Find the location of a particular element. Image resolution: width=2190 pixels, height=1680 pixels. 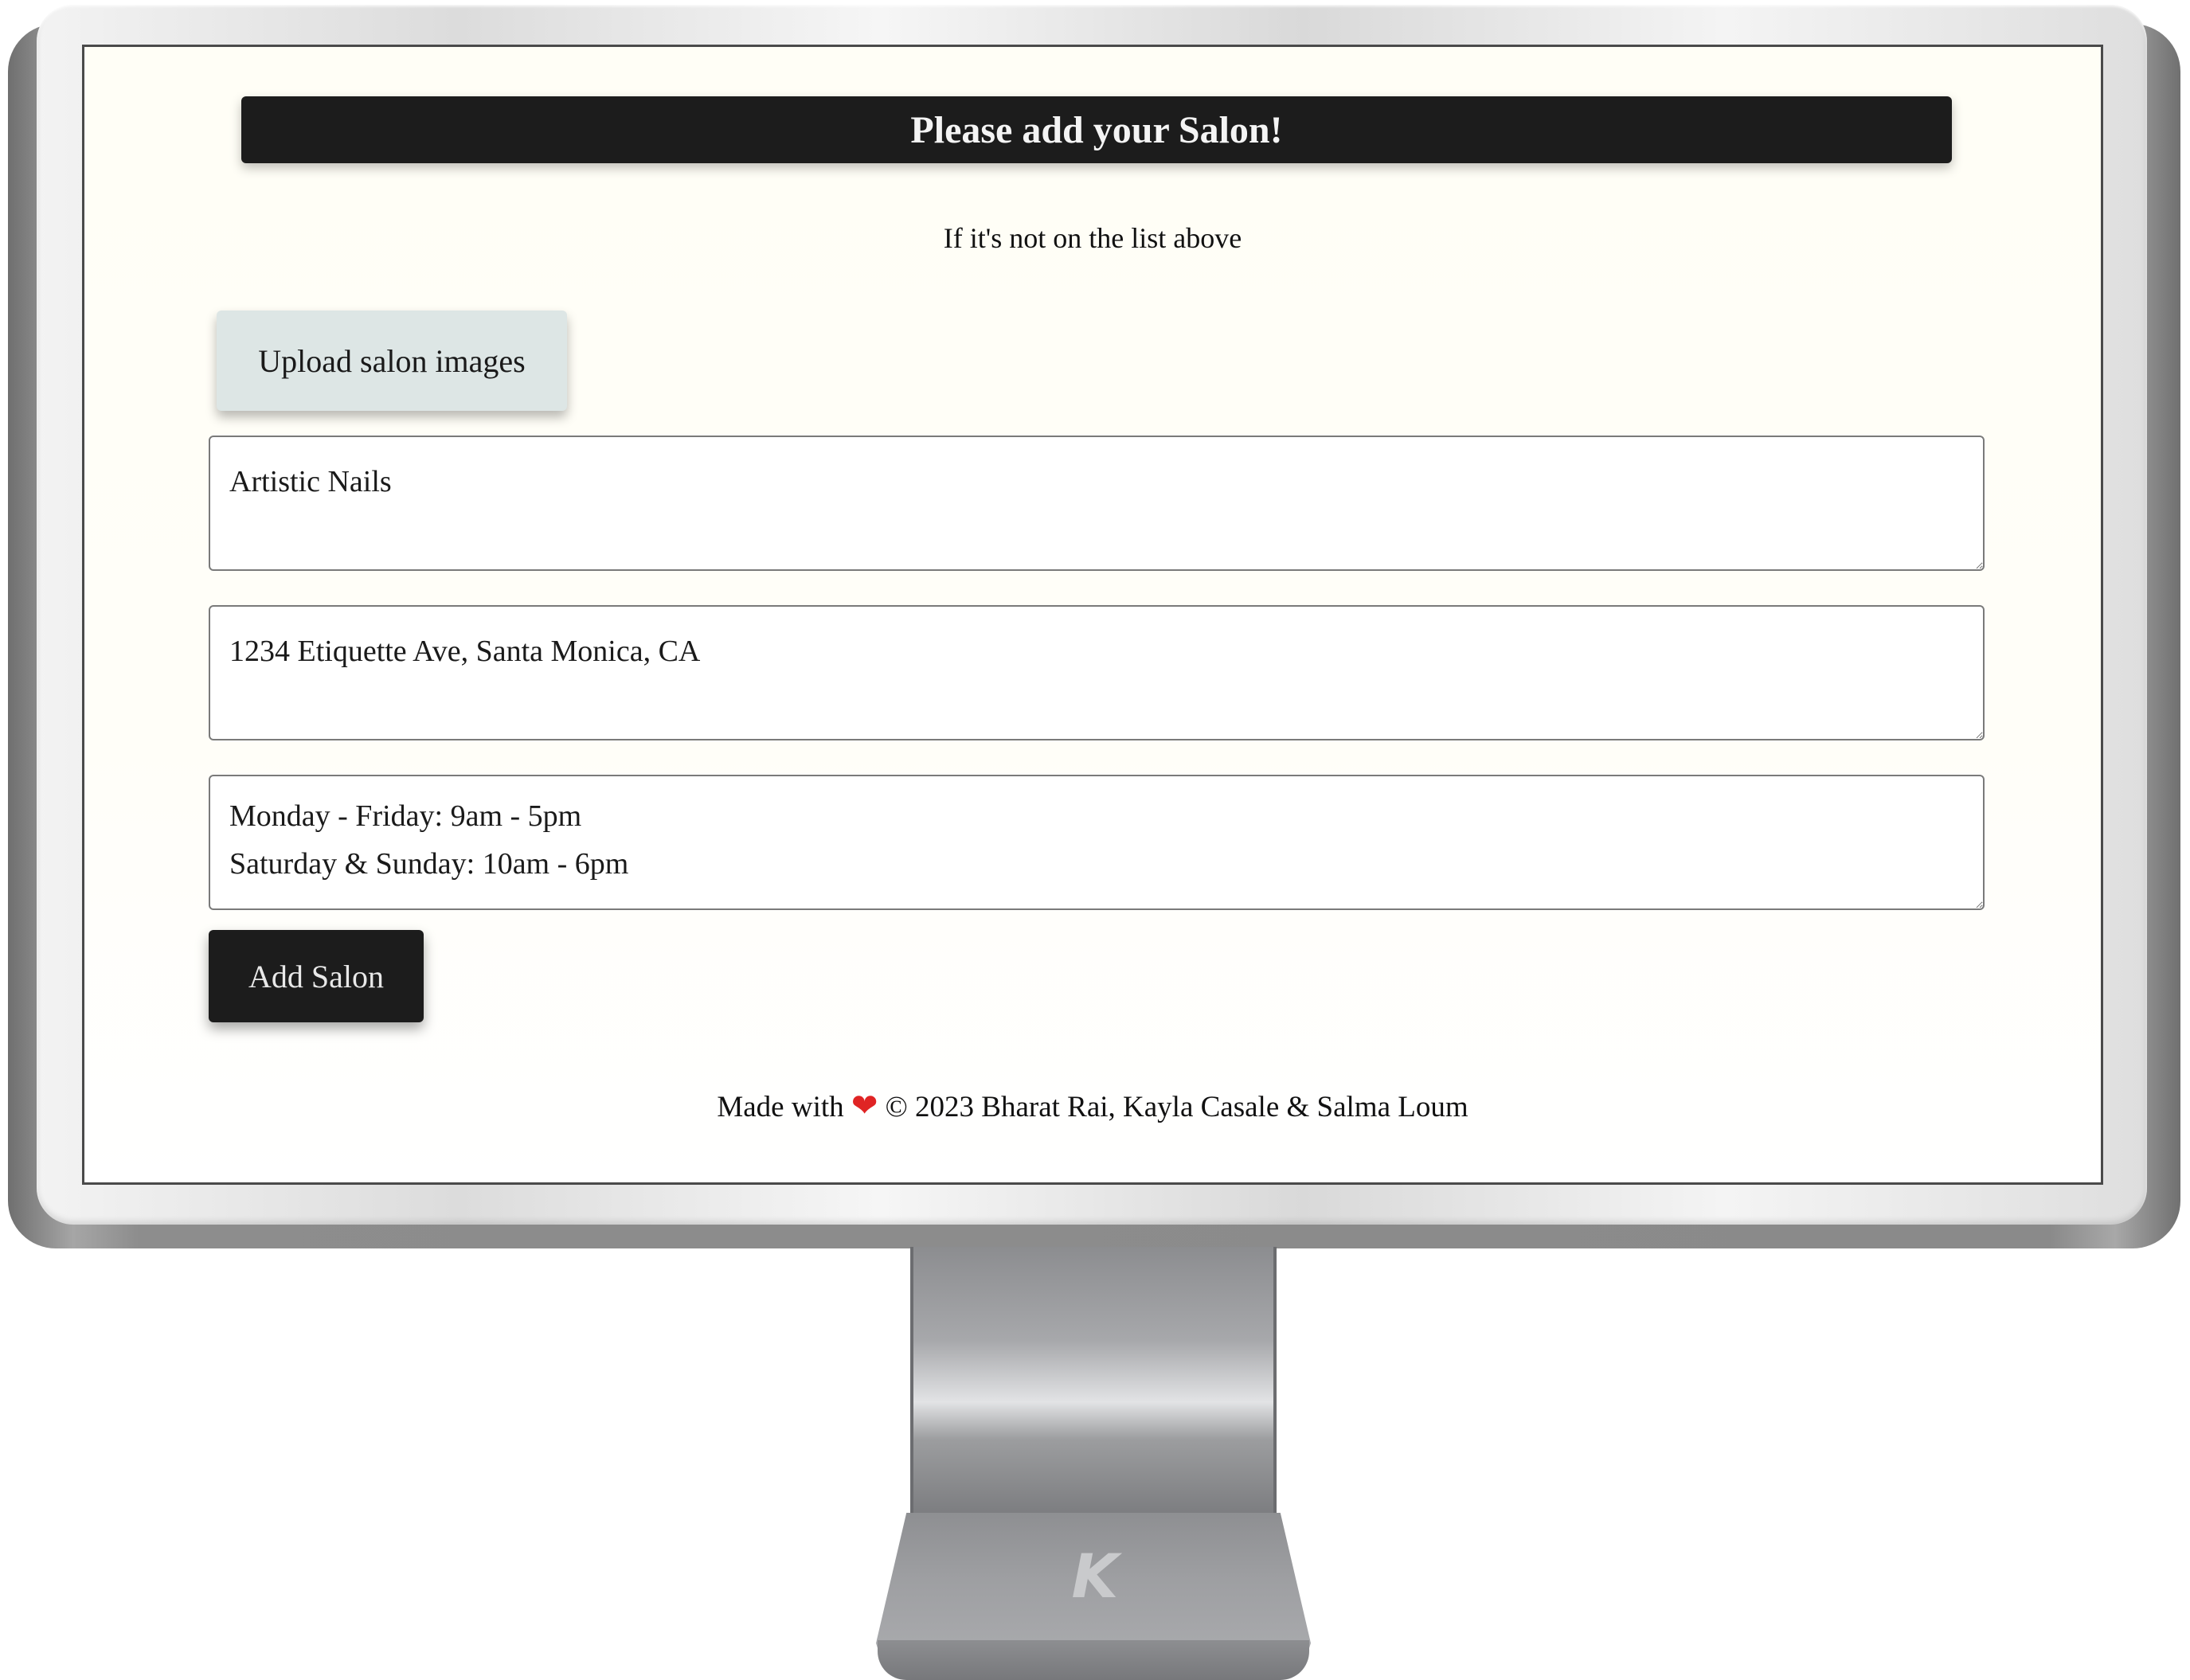

add-salon-button: Add Salon is located at coordinates (316, 976).